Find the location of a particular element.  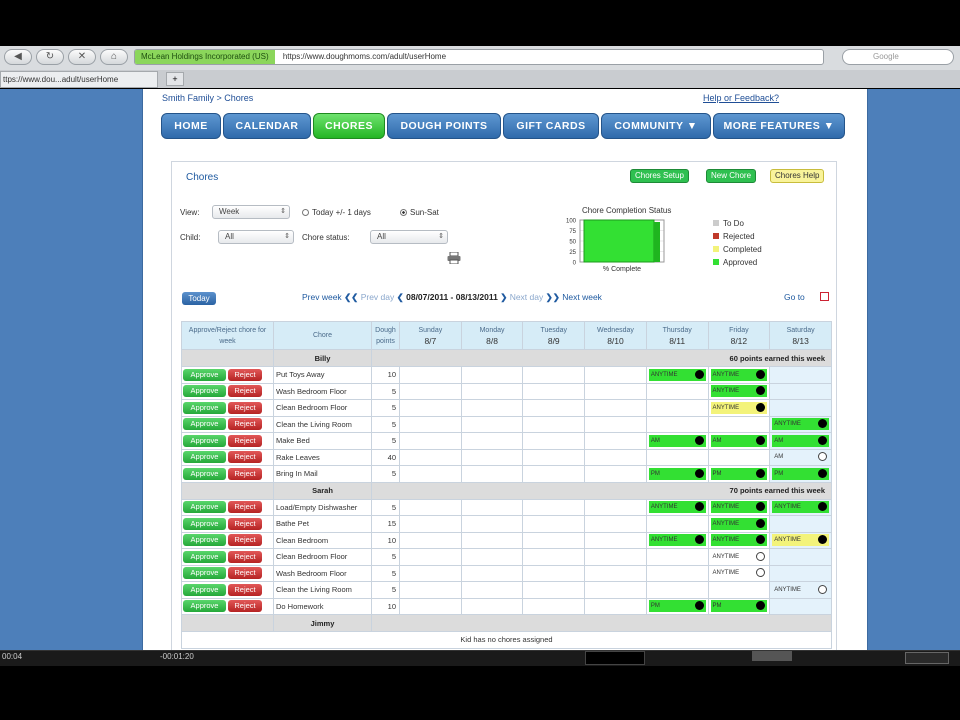

ssl-identity-badge: McLean Holdings Incorporated (US) is located at coordinates (205, 57).